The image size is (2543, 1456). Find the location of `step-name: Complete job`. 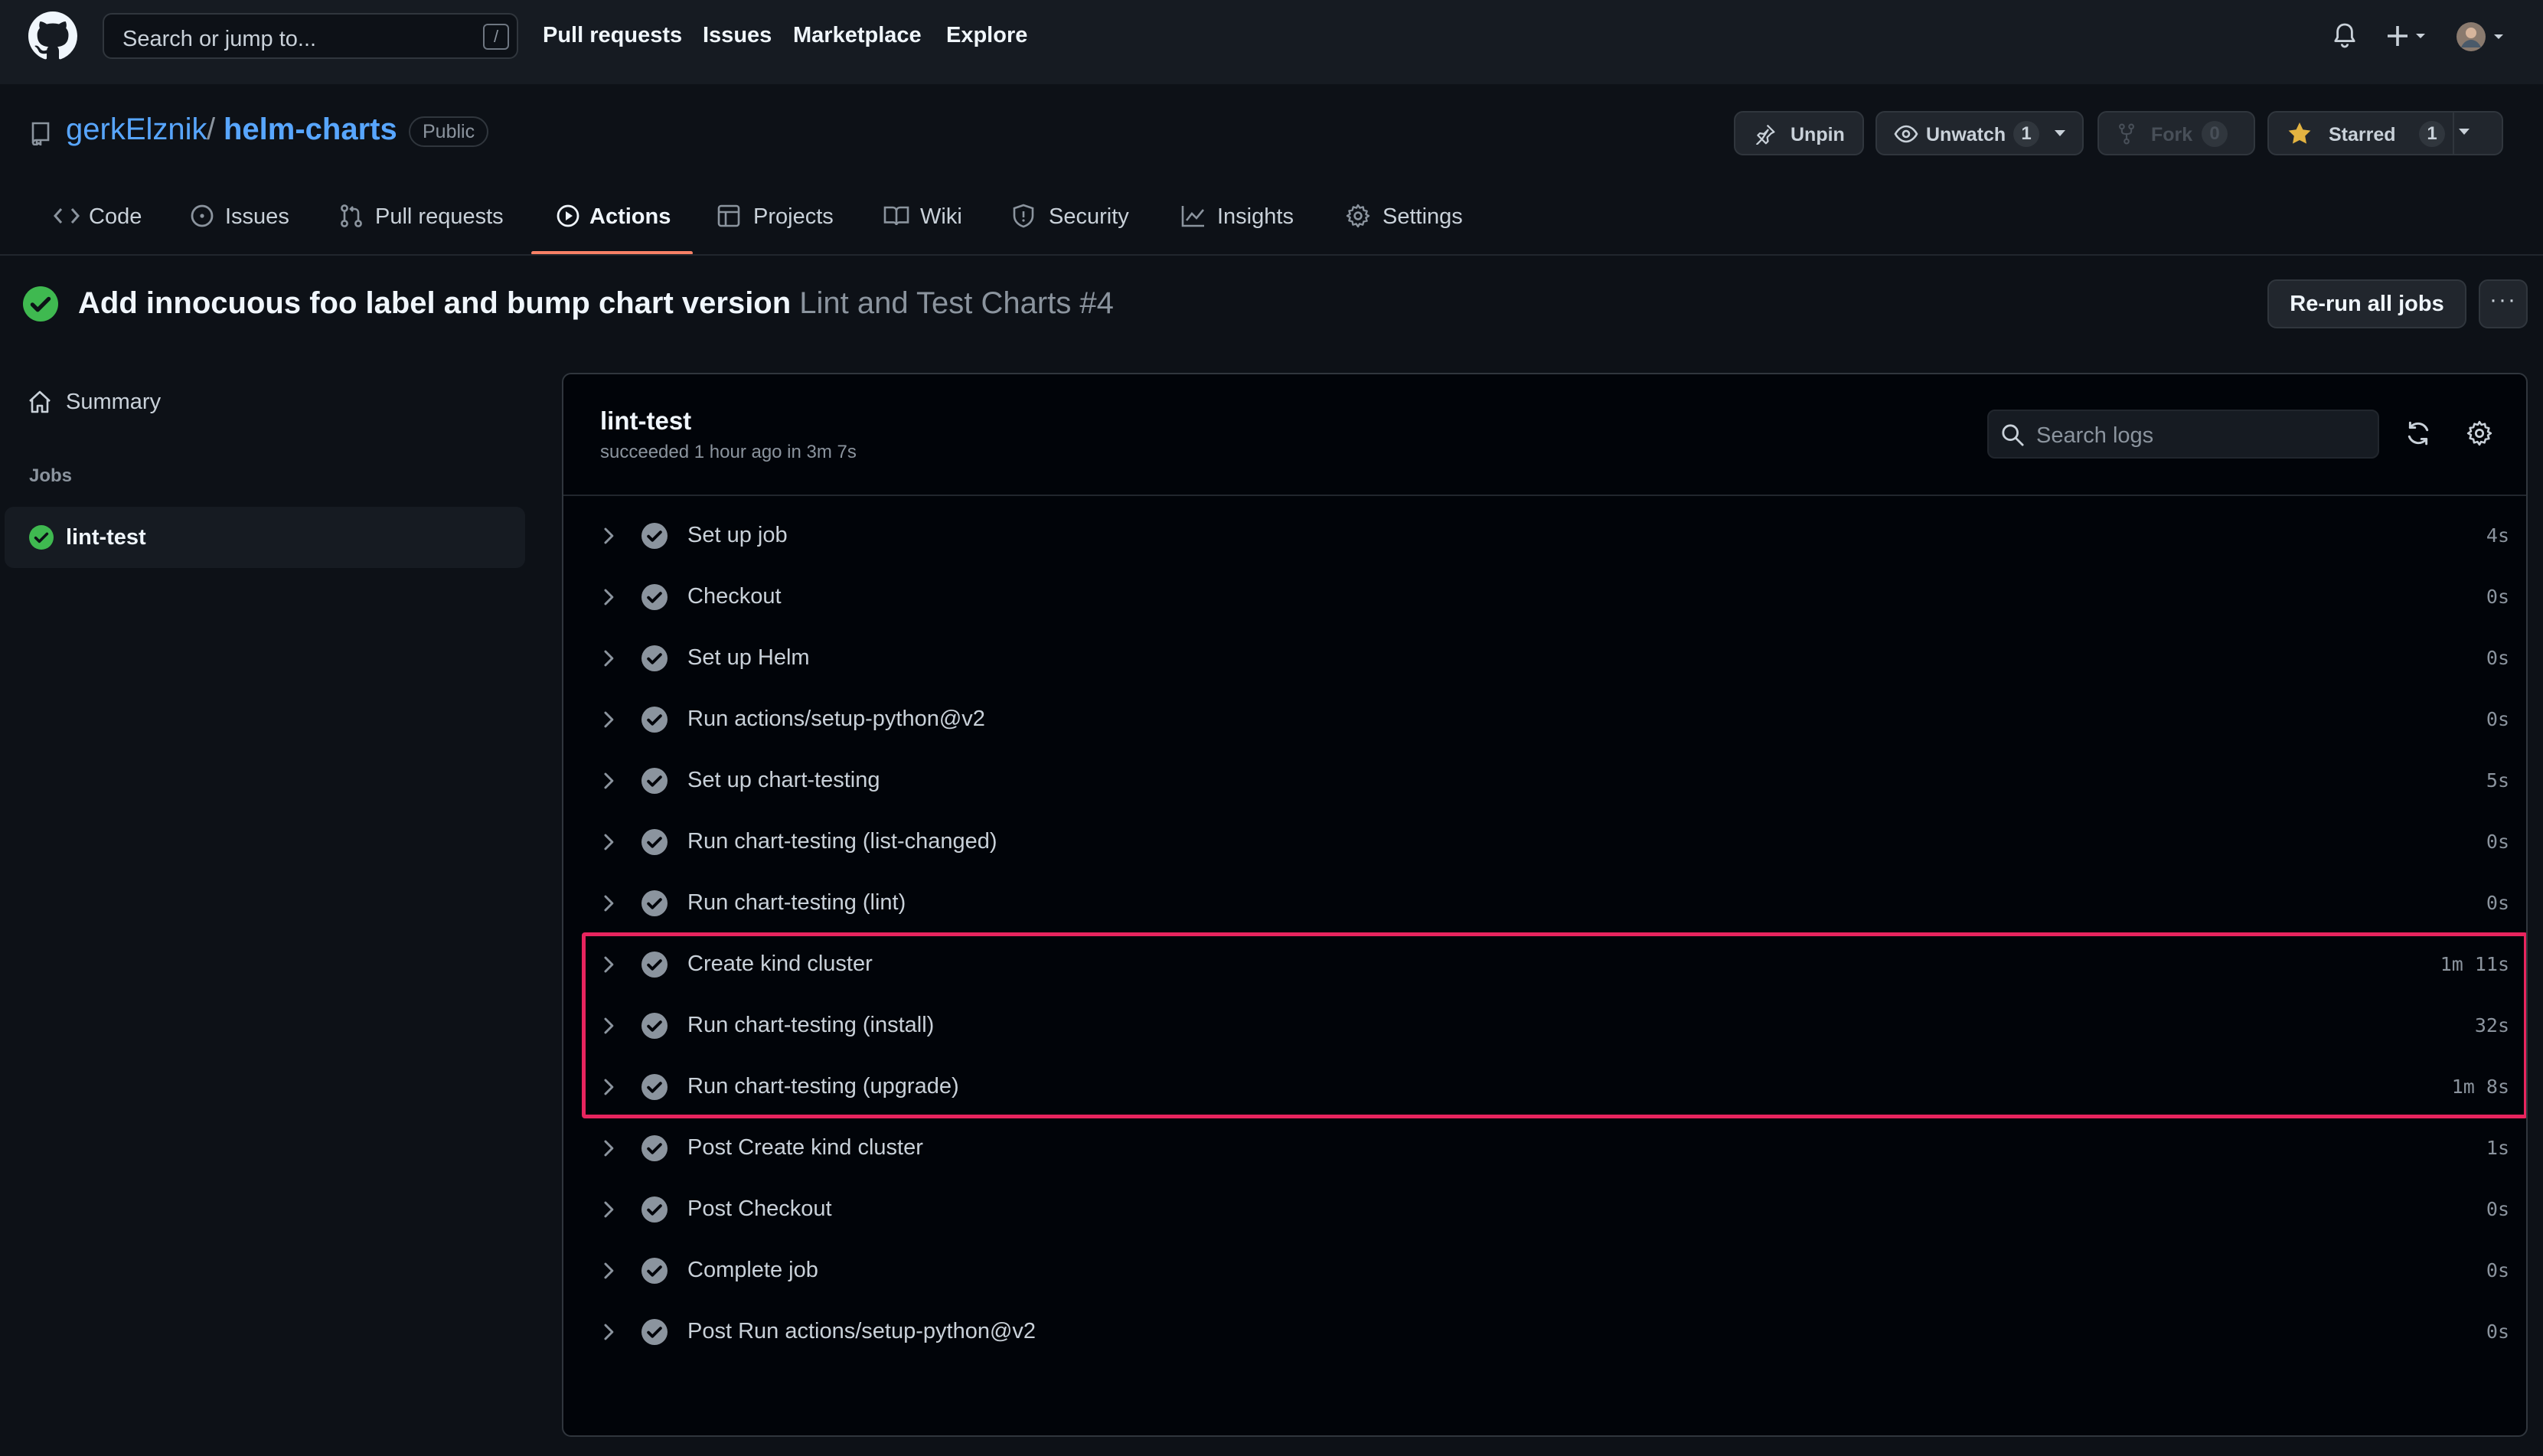

step-name: Complete job is located at coordinates (752, 1270).